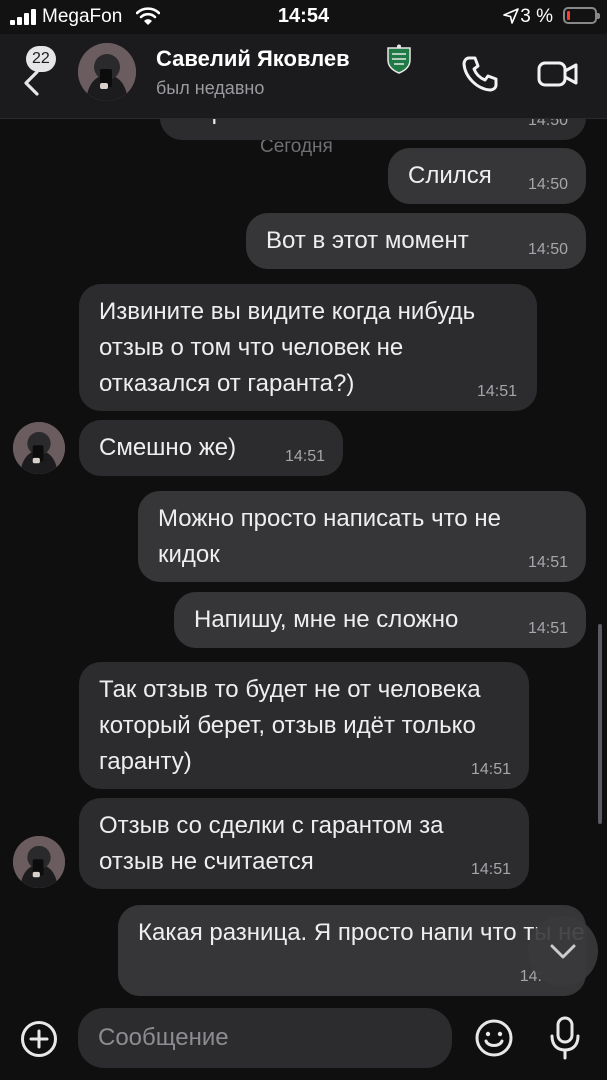  I want to click on message-text: Можно просто написать что не кидок, so click(329, 536).